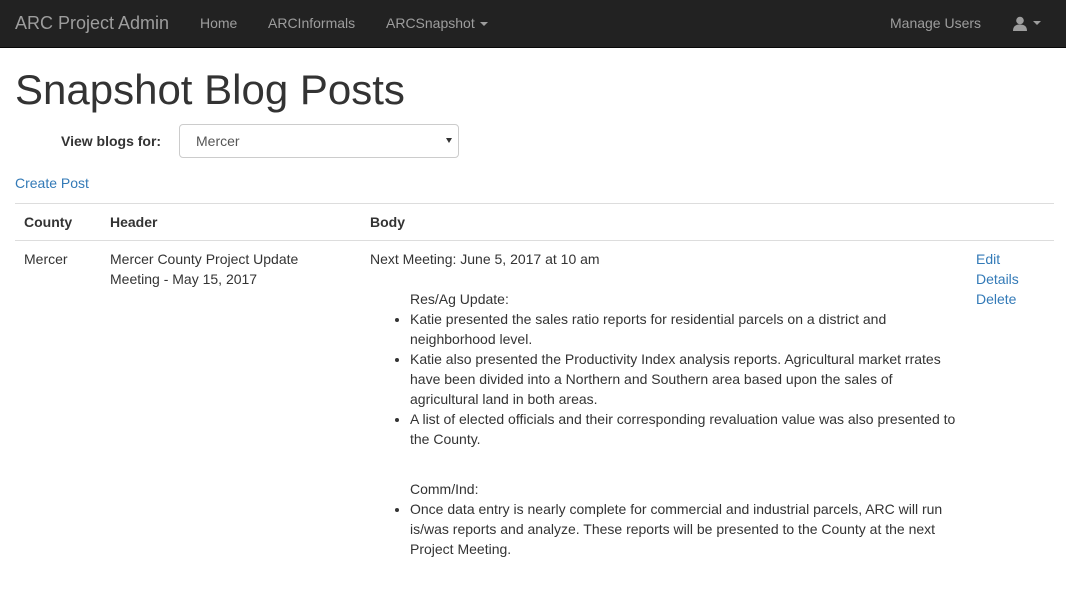 The height and width of the screenshot is (599, 1066). Describe the element at coordinates (48, 222) in the screenshot. I see `column-header-county: County` at that location.